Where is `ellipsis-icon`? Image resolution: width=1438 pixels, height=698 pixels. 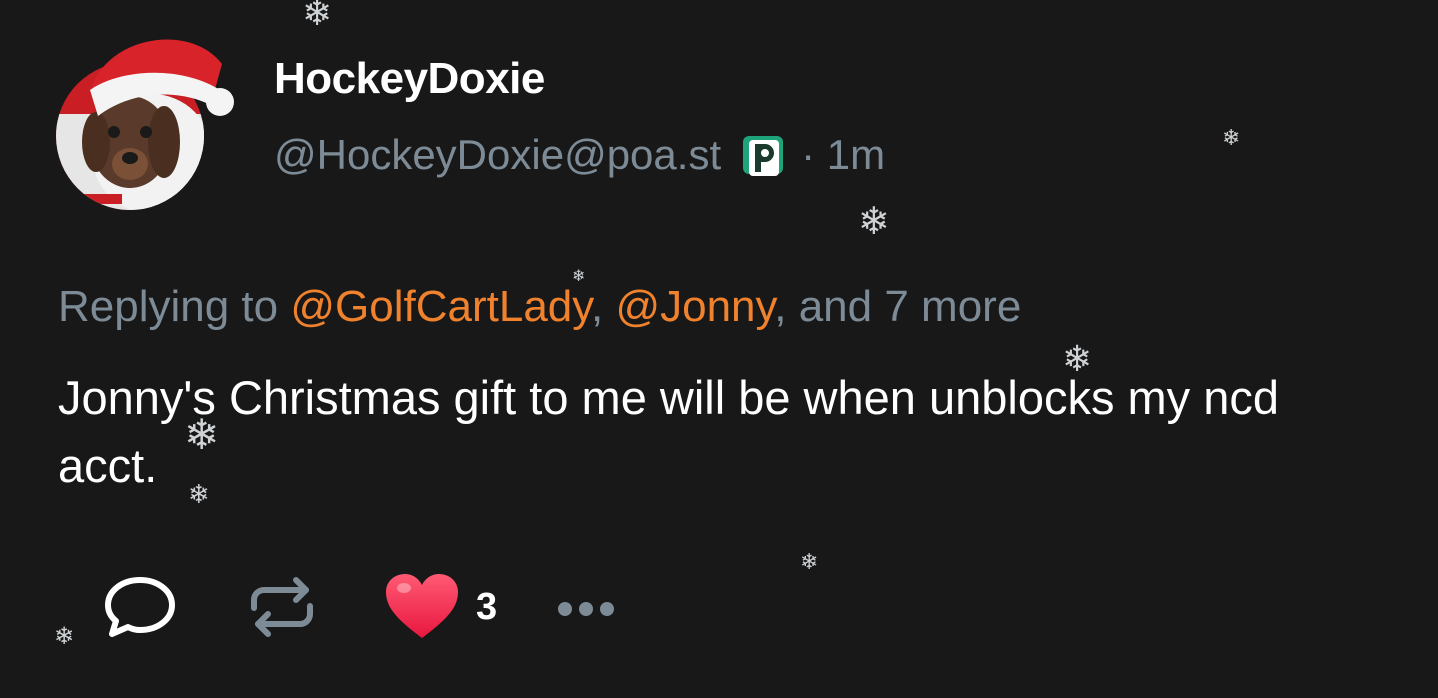
ellipsis-icon is located at coordinates (586, 607).